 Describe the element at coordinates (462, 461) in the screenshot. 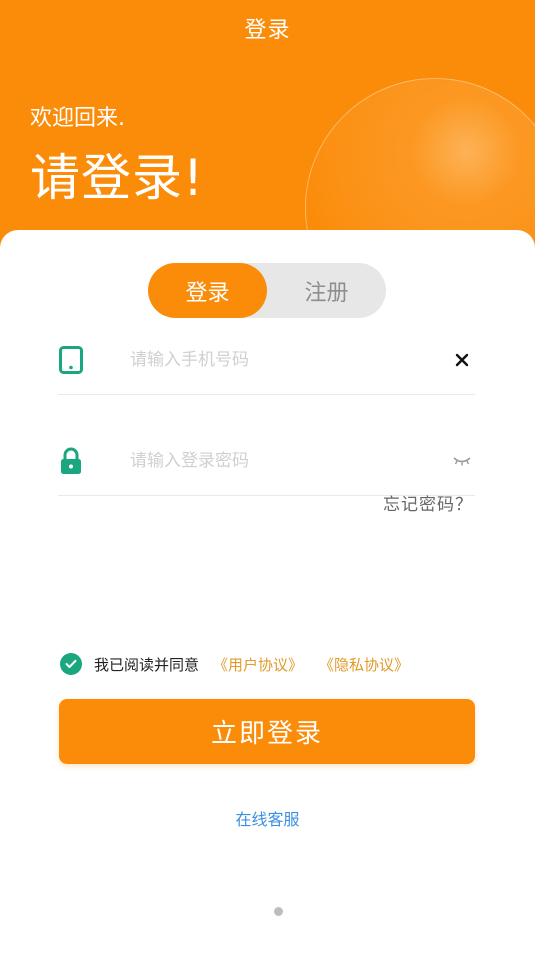

I see `eye-closed-icon` at that location.